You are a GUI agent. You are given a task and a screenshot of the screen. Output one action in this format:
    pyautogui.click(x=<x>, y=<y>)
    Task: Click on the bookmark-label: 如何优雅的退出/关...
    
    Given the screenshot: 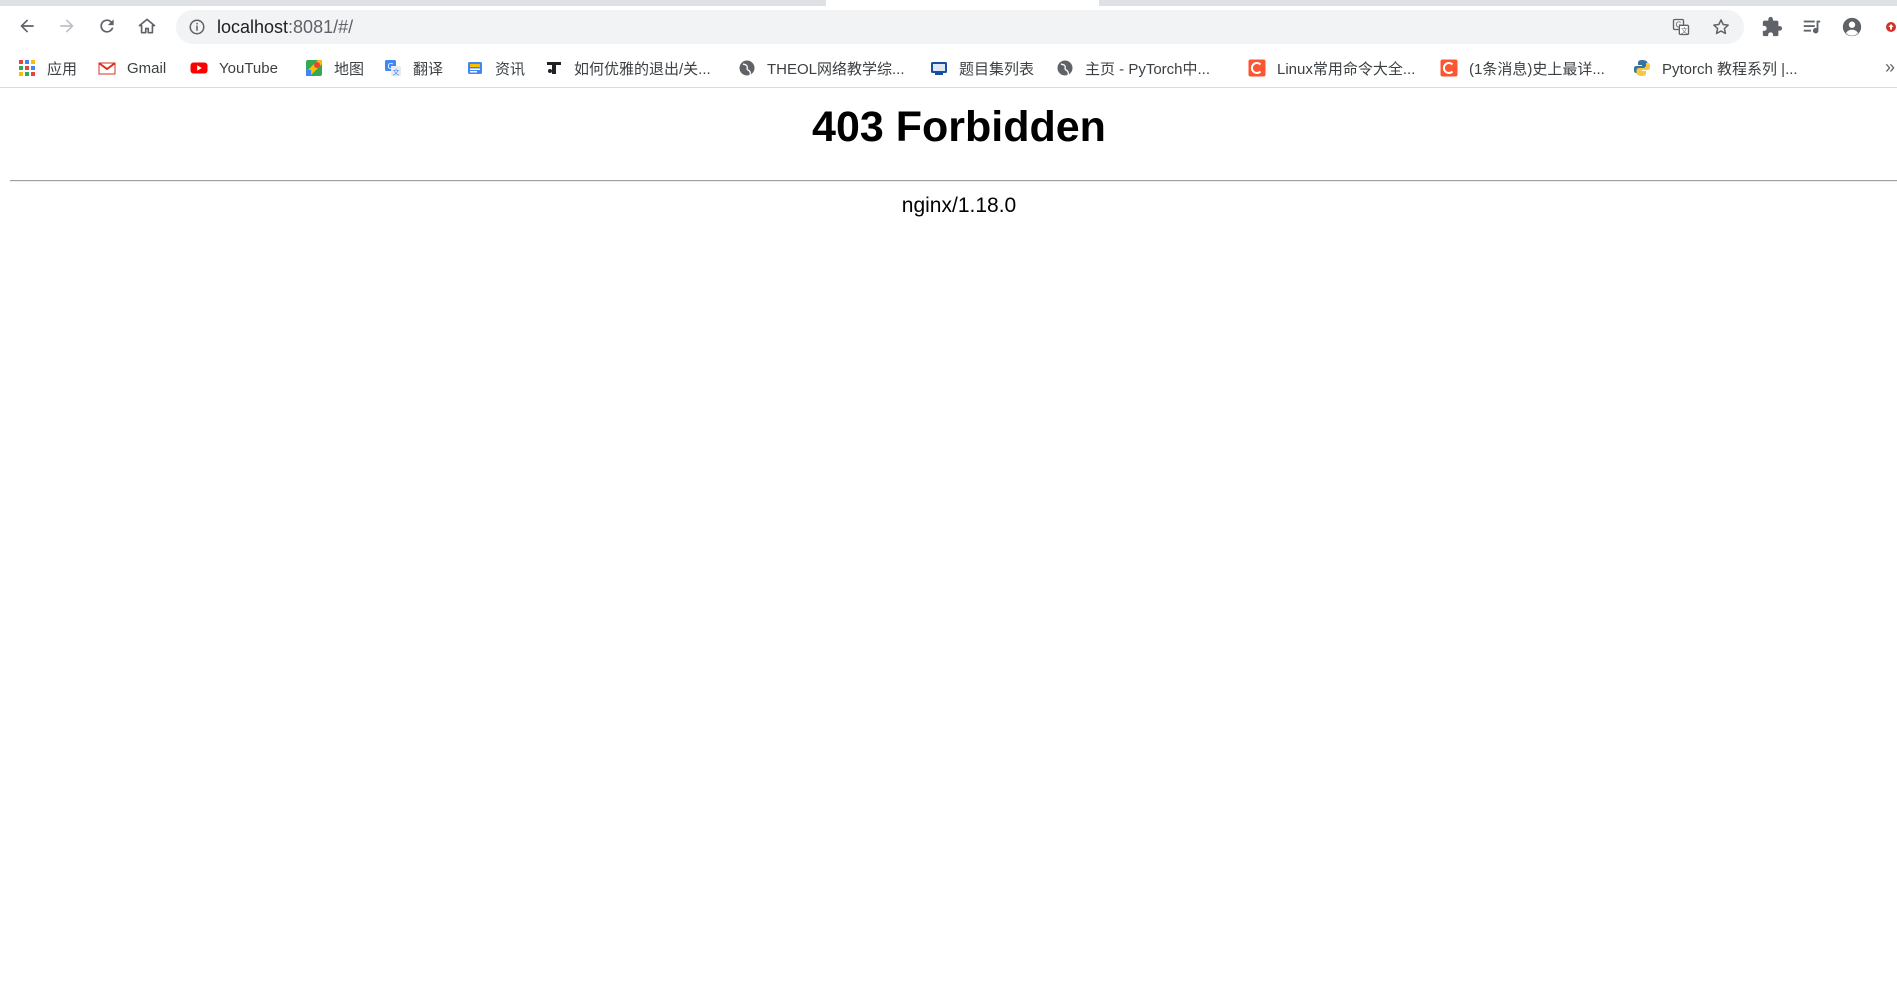 What is the action you would take?
    pyautogui.click(x=642, y=69)
    